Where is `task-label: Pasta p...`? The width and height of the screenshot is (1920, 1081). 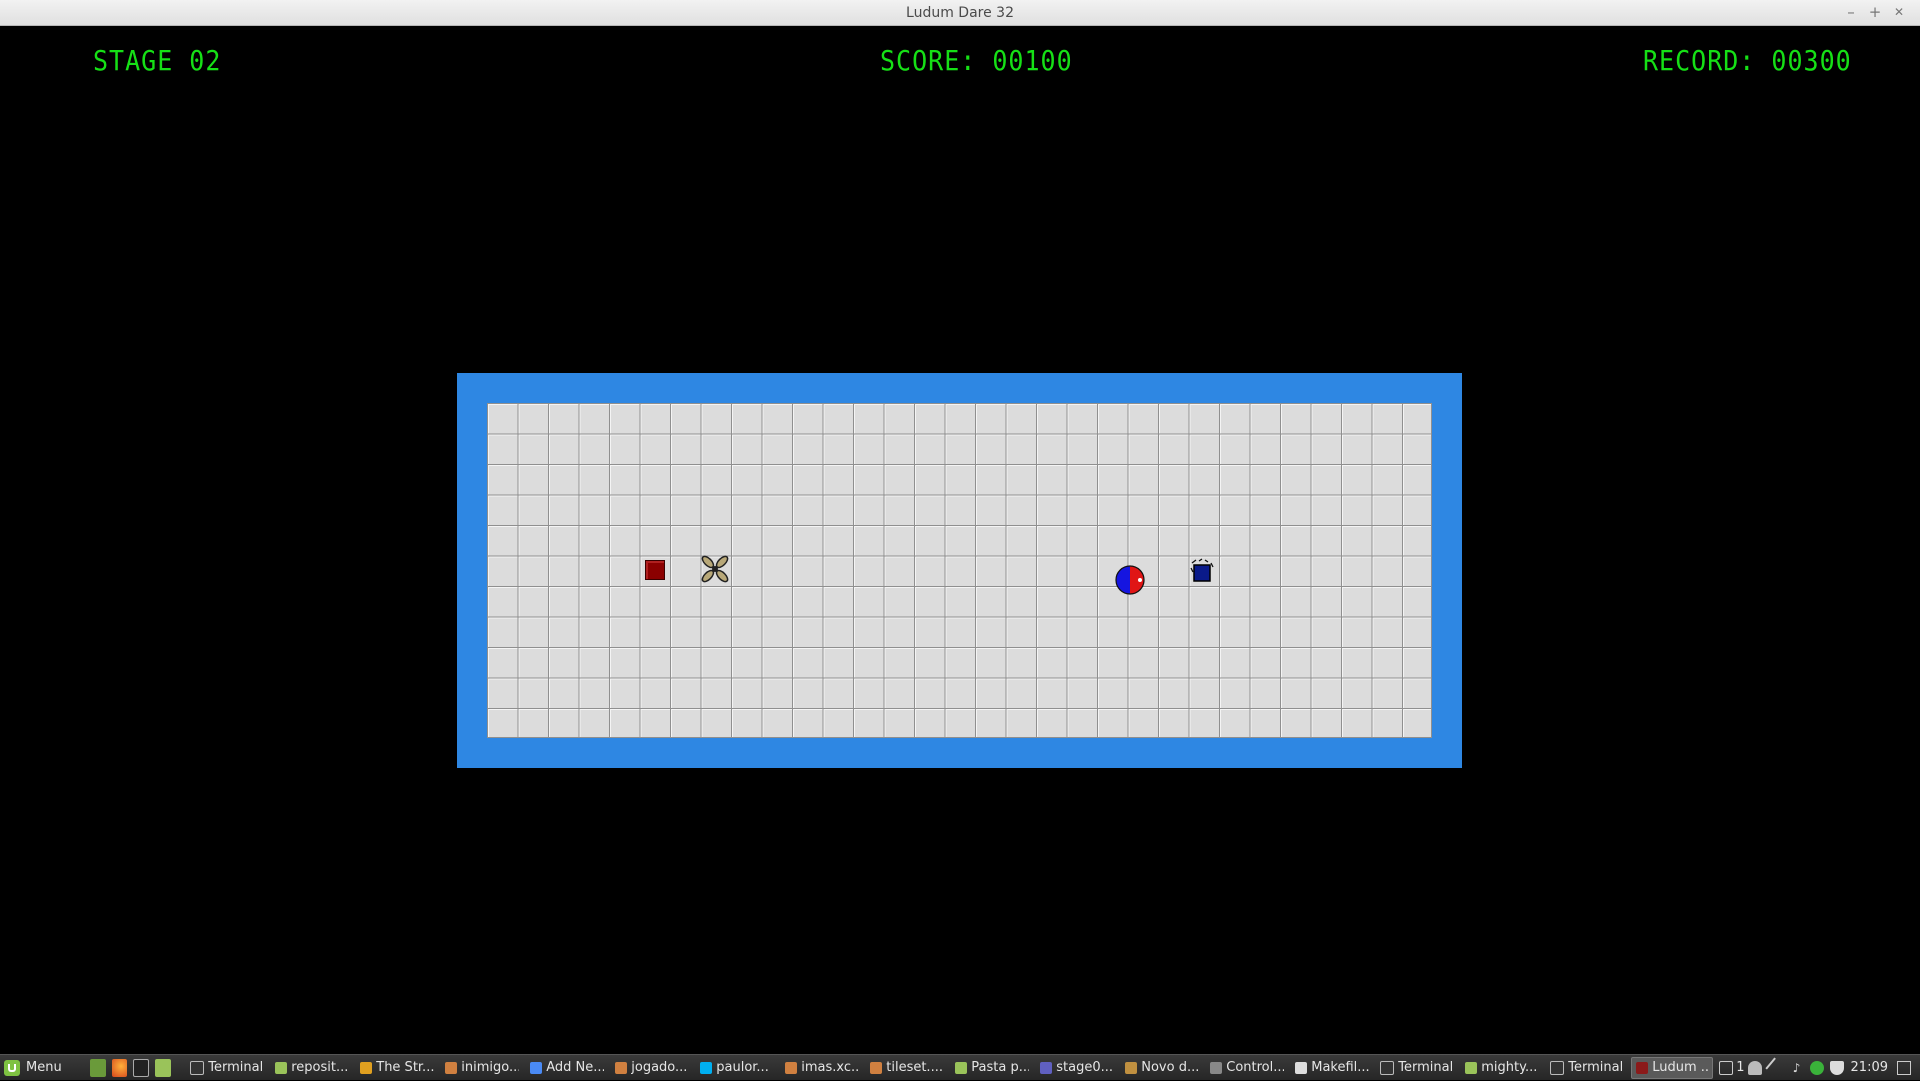 task-label: Pasta p... is located at coordinates (1000, 1067).